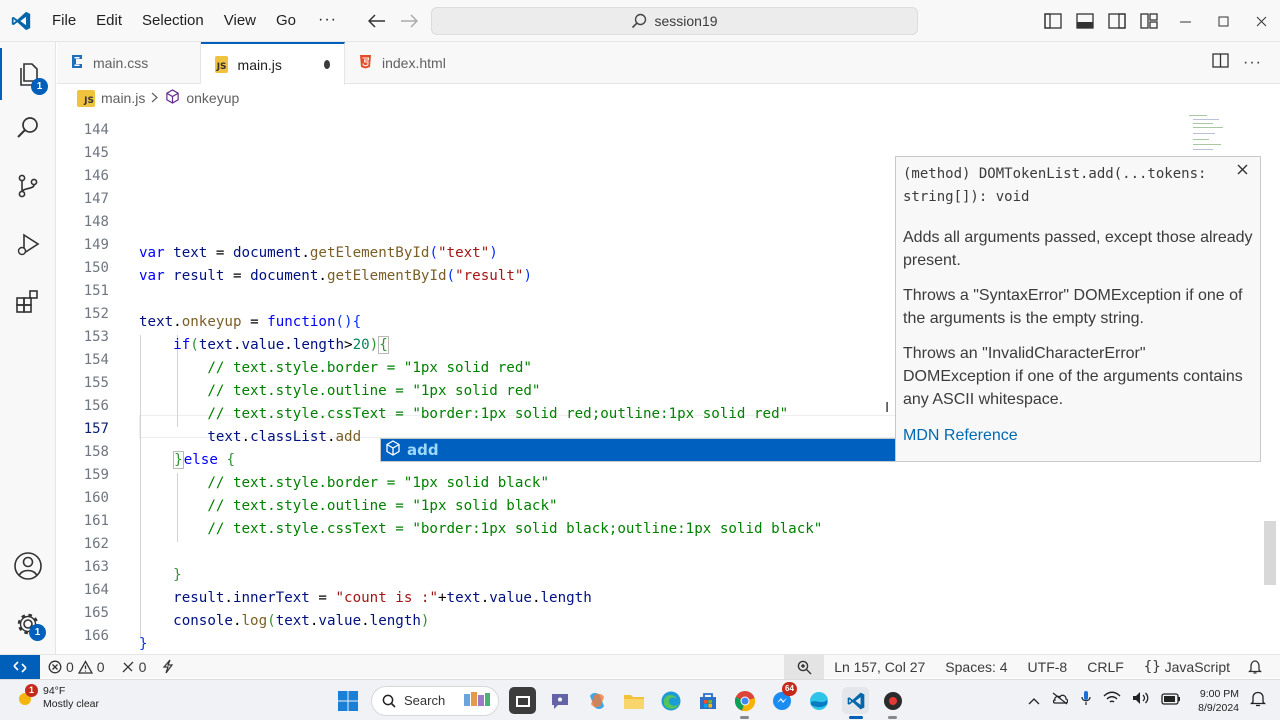 The height and width of the screenshot is (720, 1280). I want to click on file-explorer-icon, so click(633, 700).